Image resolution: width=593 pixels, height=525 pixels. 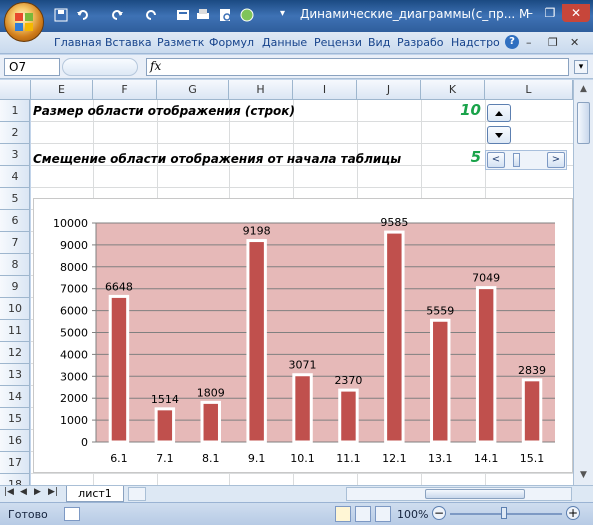 What do you see at coordinates (61, 15) in the screenshot?
I see `save-icon` at bounding box center [61, 15].